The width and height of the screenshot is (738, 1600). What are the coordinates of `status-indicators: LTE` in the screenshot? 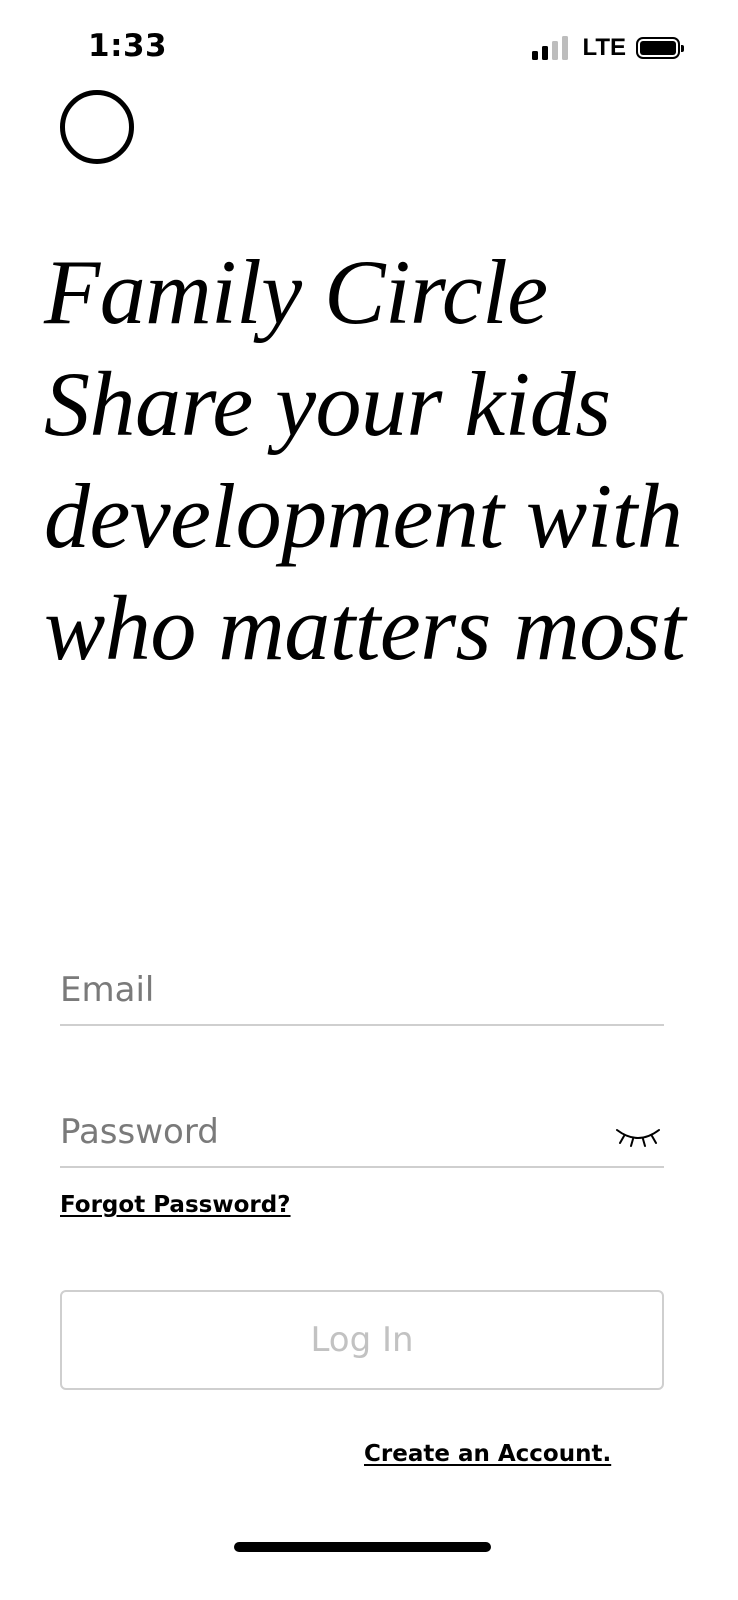 It's located at (608, 48).